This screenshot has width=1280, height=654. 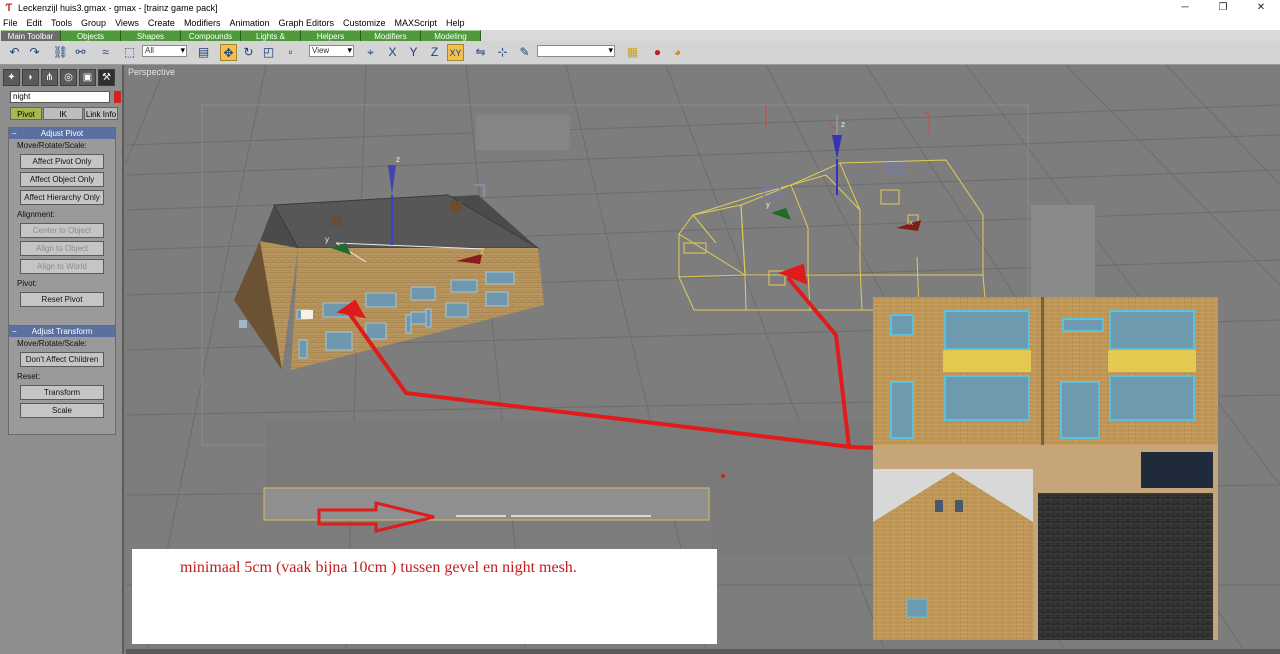 I want to click on menu-modifiers: Modifiers, so click(x=202, y=23).